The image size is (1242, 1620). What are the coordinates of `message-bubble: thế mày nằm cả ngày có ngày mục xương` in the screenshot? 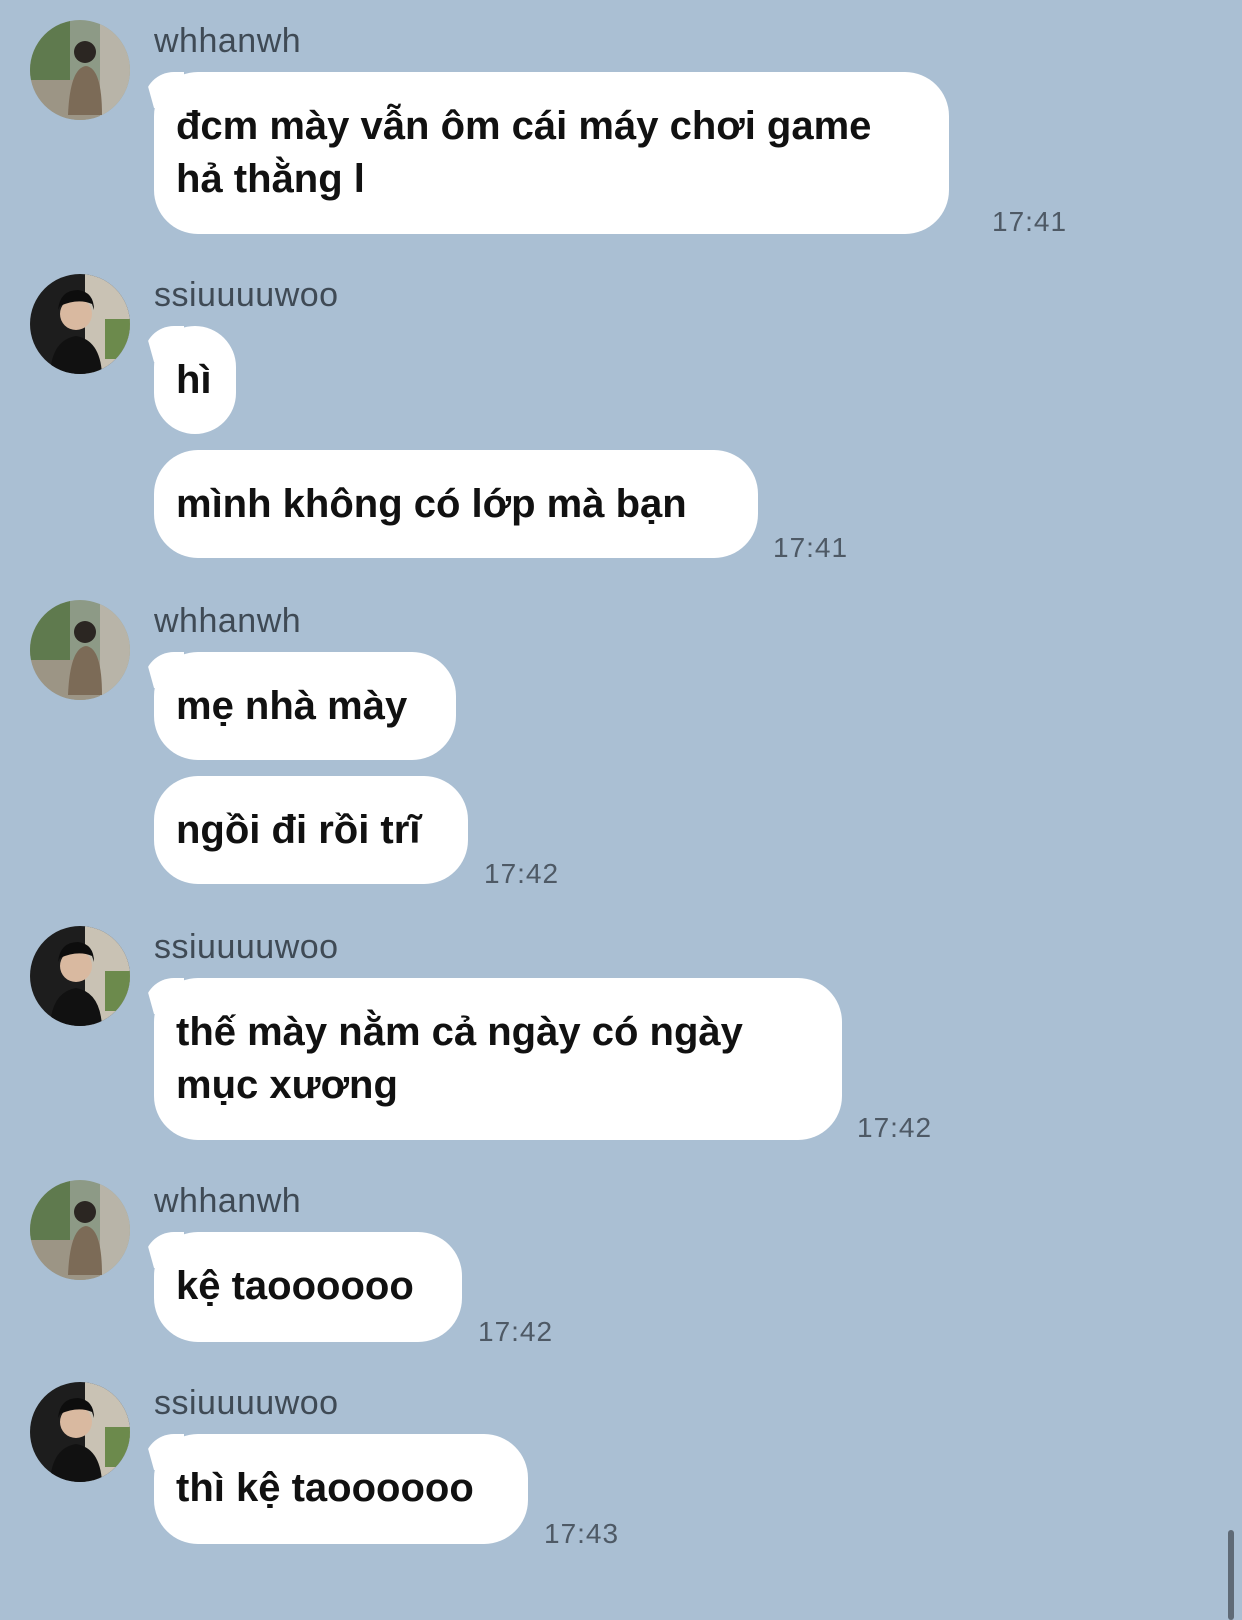 It's located at (498, 1059).